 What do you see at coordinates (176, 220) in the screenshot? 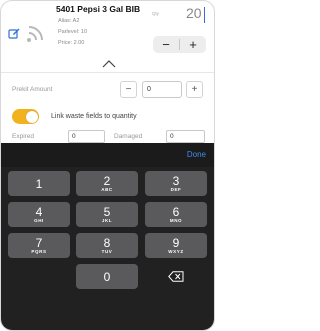
I see `key-letters: MNO` at bounding box center [176, 220].